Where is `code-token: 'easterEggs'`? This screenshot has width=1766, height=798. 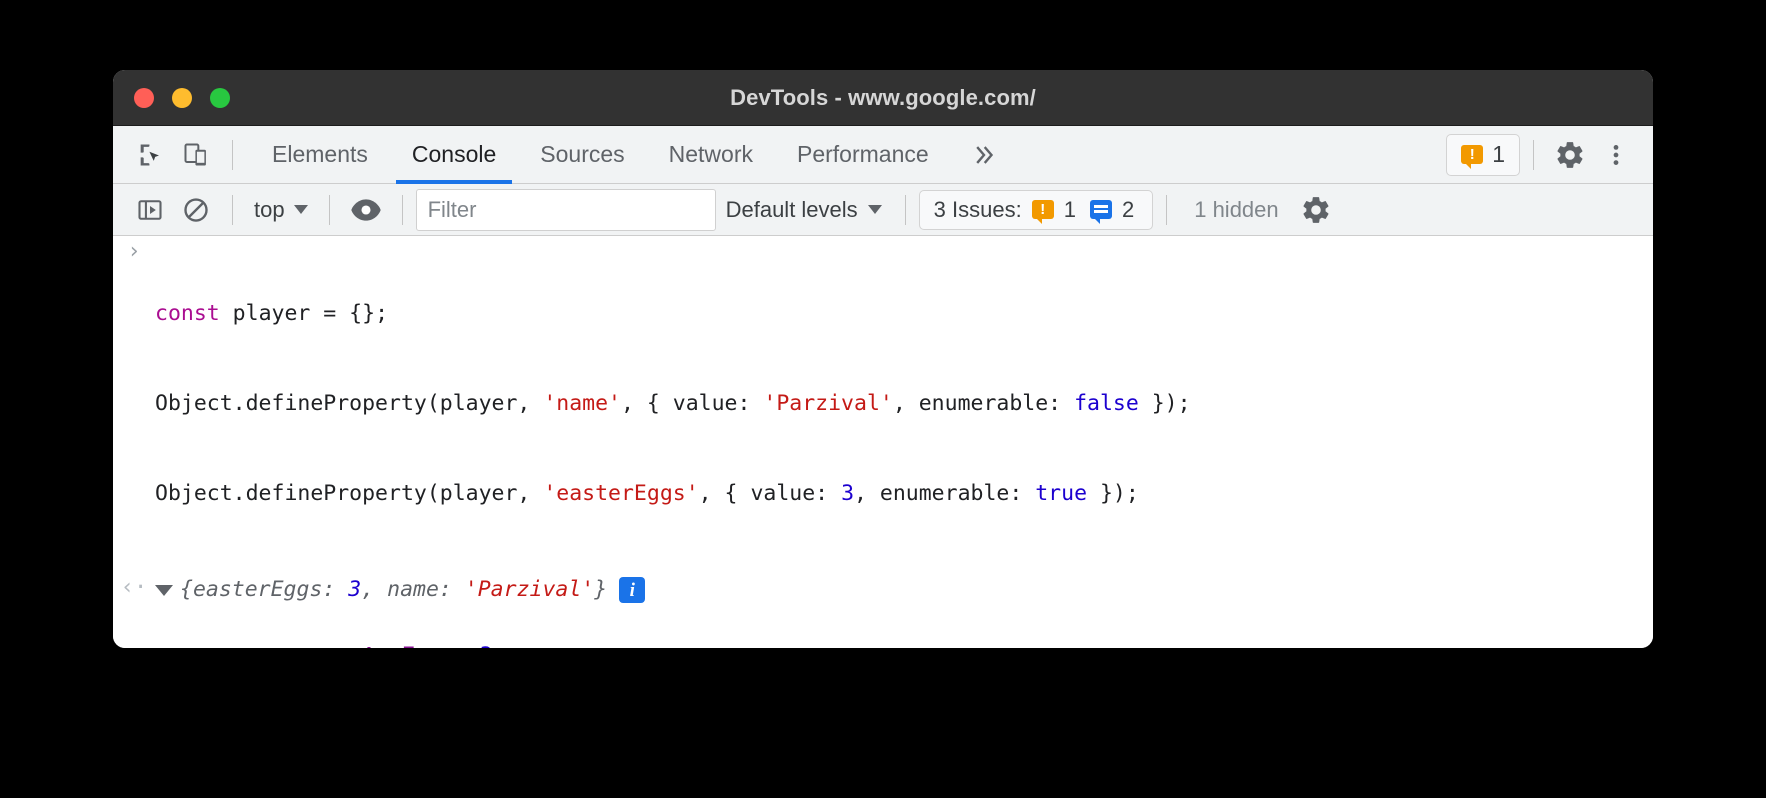
code-token: 'easterEggs' is located at coordinates (621, 493).